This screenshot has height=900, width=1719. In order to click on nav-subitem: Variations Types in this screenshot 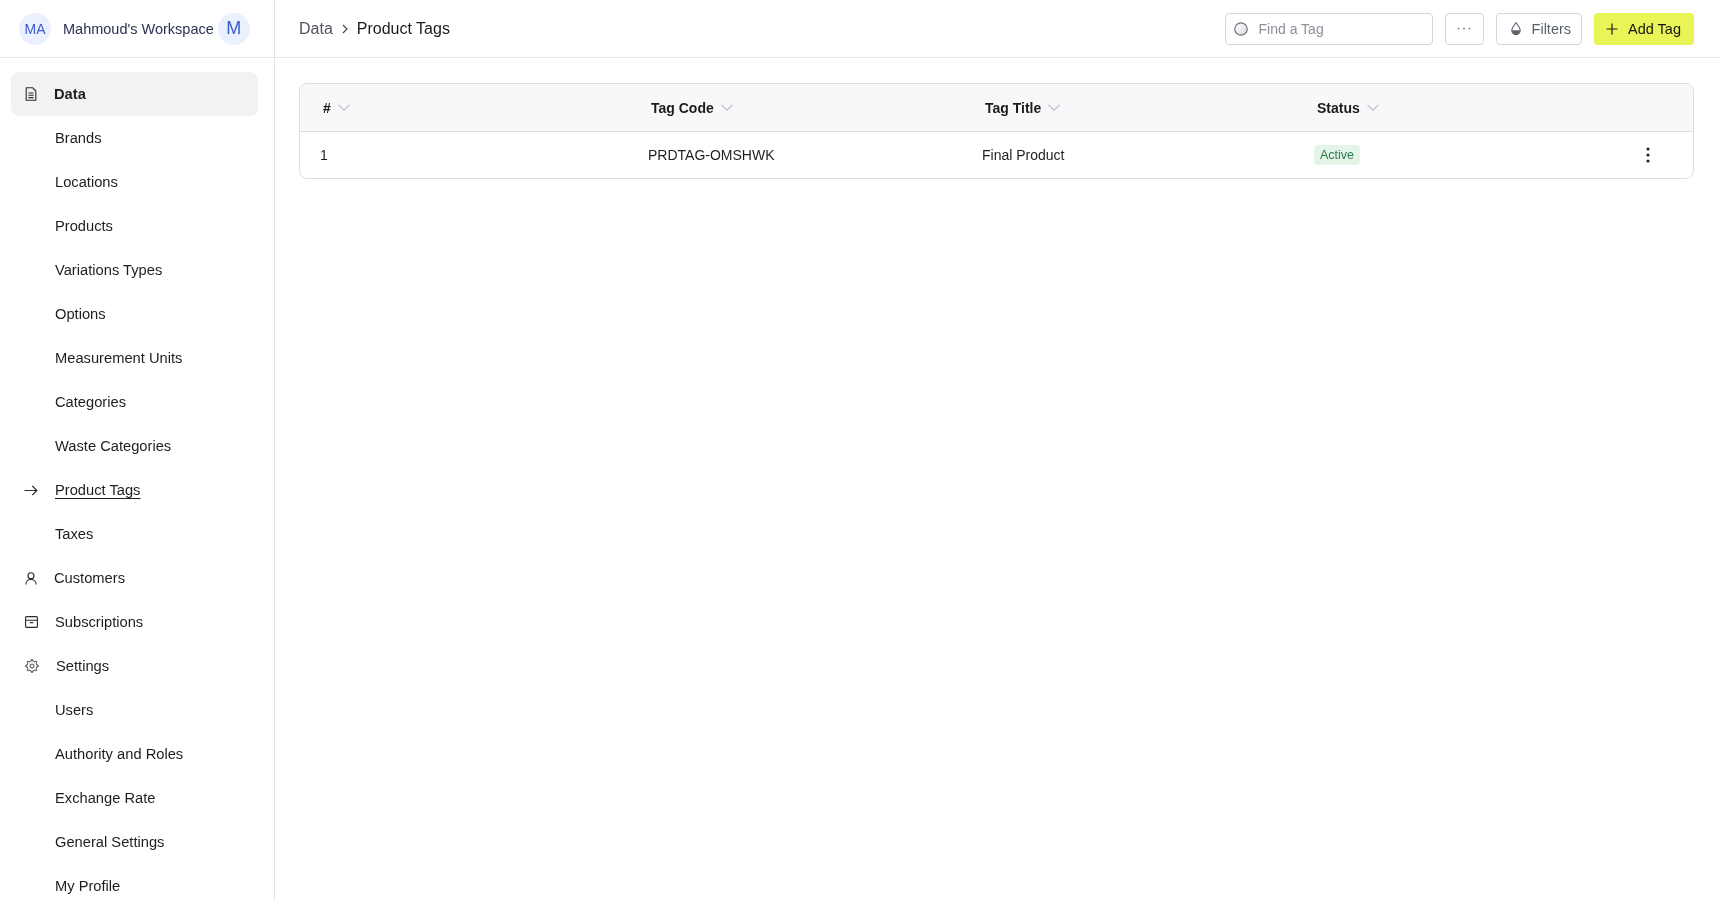, I will do `click(134, 270)`.